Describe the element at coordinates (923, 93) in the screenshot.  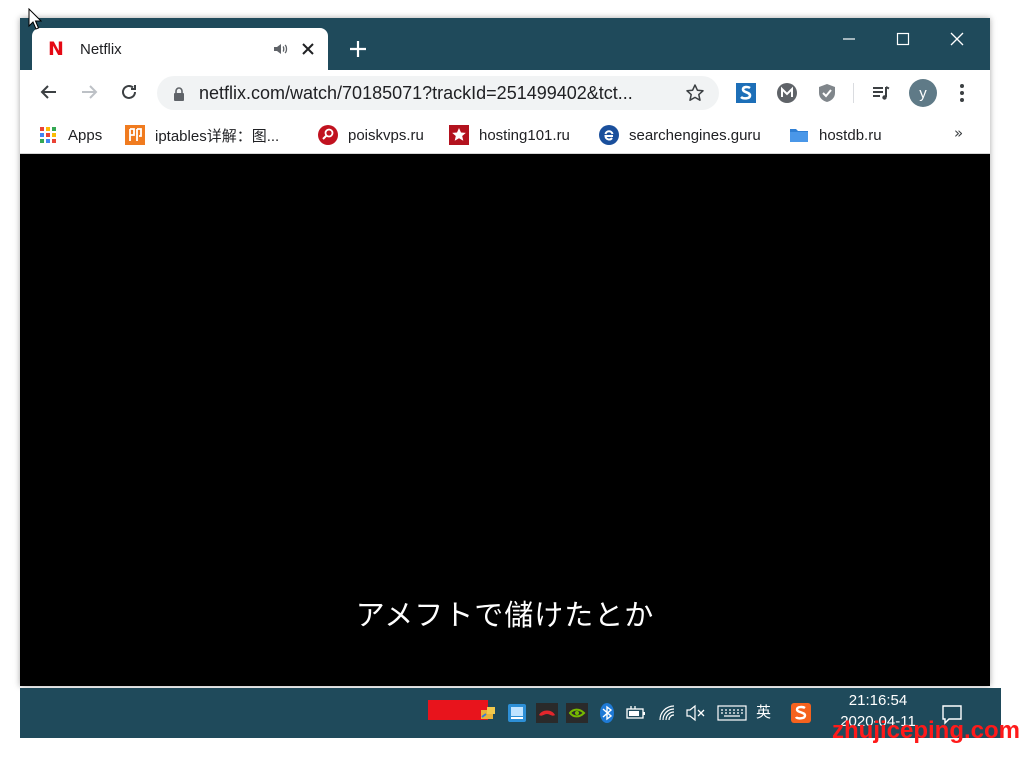
I see `profile-avatar: y` at that location.